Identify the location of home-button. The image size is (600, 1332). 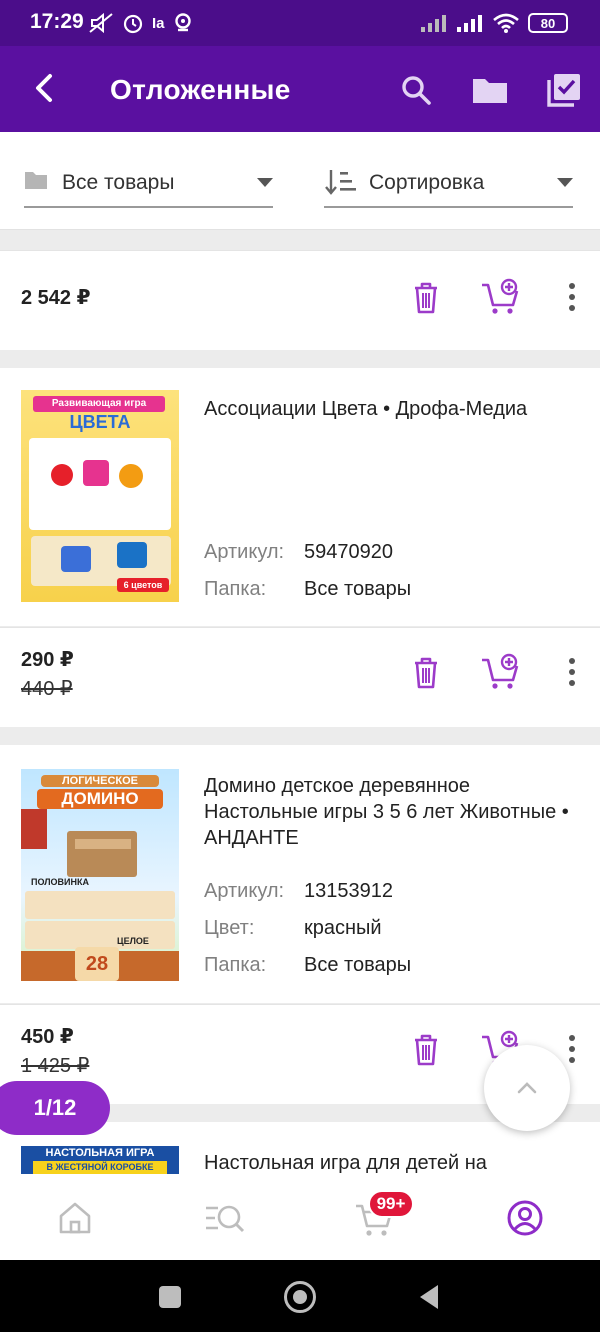
(300, 1297).